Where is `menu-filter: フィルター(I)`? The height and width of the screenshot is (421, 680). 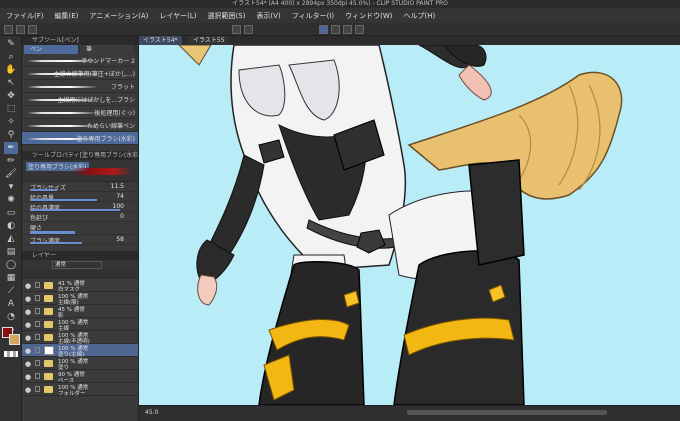
menu-filter: フィルター(I) is located at coordinates (313, 16).